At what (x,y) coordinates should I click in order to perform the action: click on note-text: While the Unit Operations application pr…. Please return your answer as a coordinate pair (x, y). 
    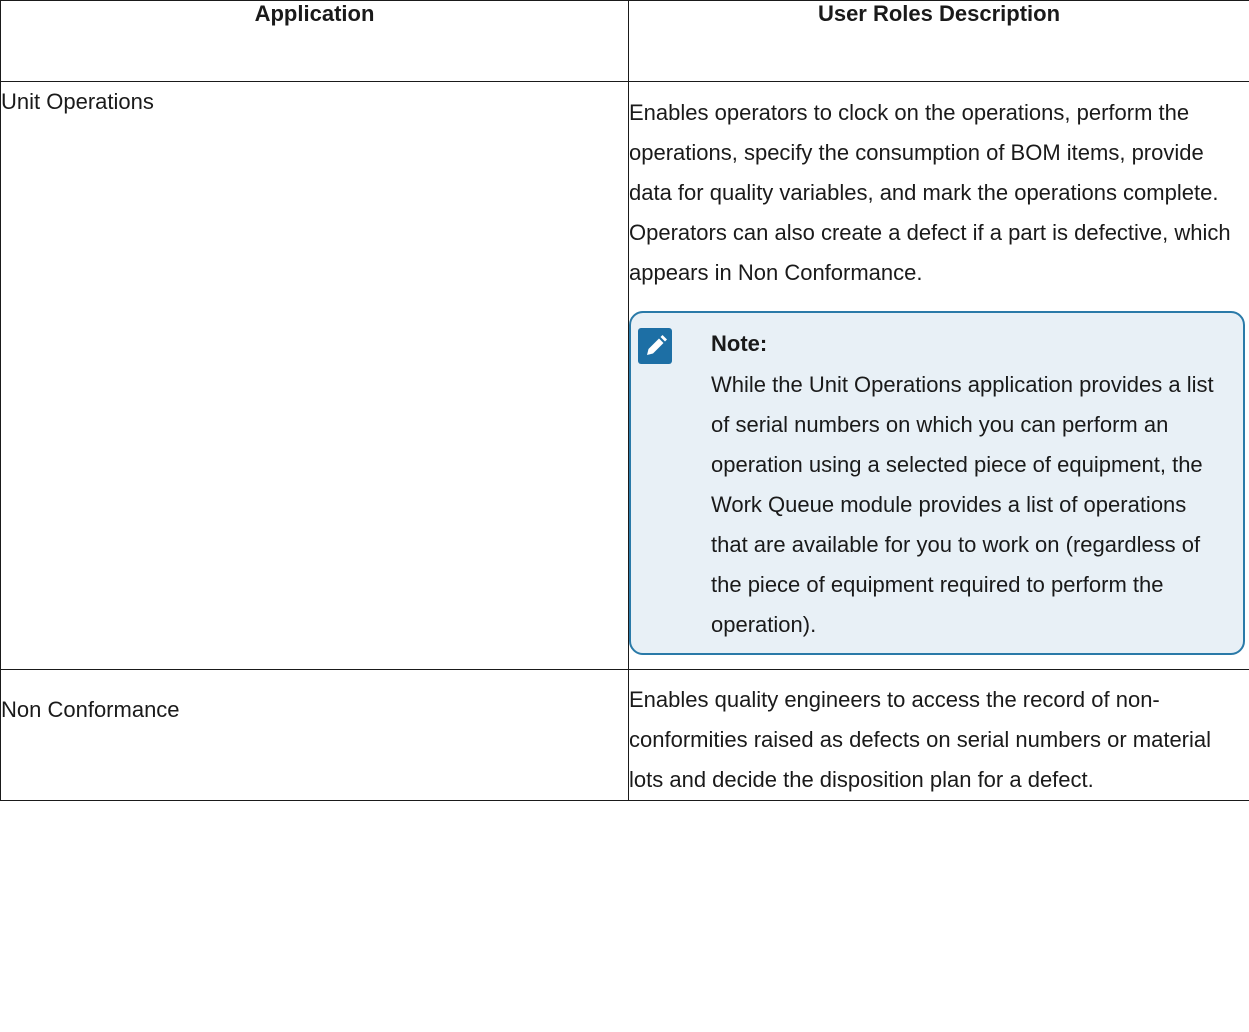
    Looking at the image, I should click on (962, 504).